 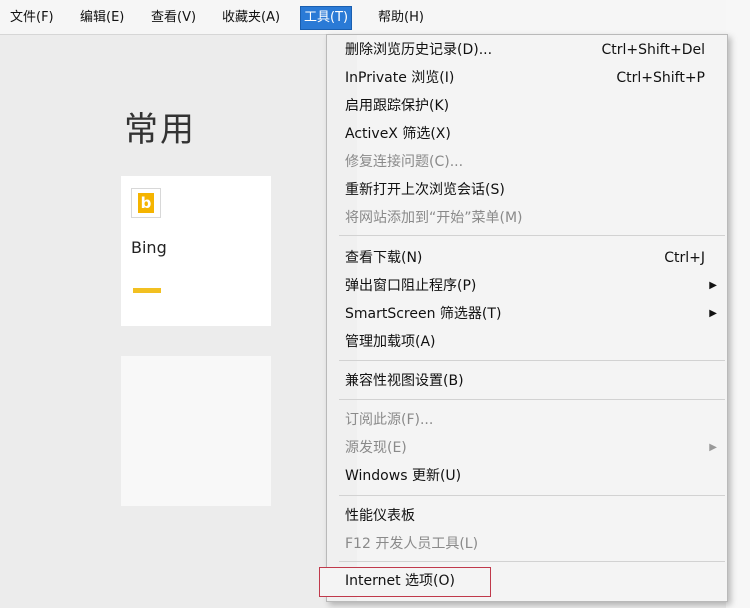 I want to click on tile-activity-bar, so click(x=147, y=290).